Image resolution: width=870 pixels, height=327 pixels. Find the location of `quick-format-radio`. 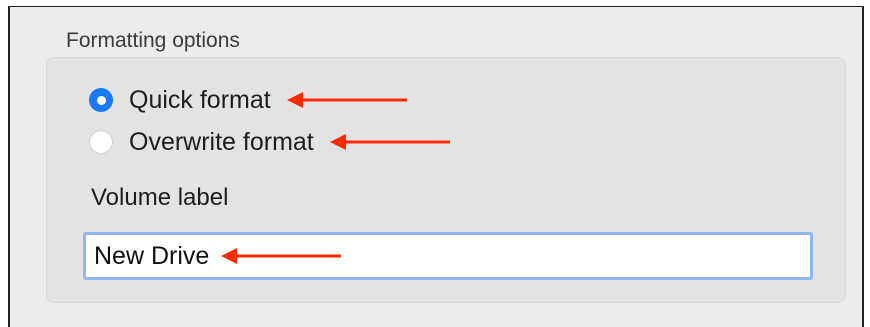

quick-format-radio is located at coordinates (101, 100).